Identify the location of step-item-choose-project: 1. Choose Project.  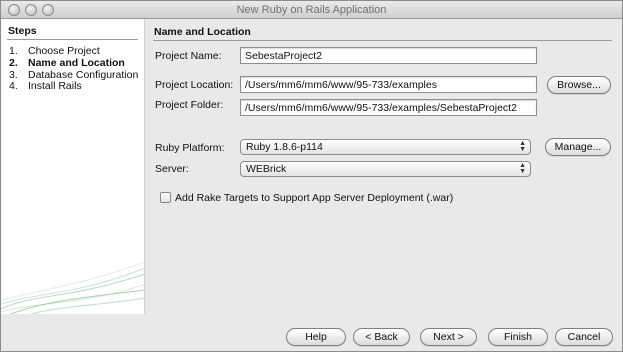
(54, 51).